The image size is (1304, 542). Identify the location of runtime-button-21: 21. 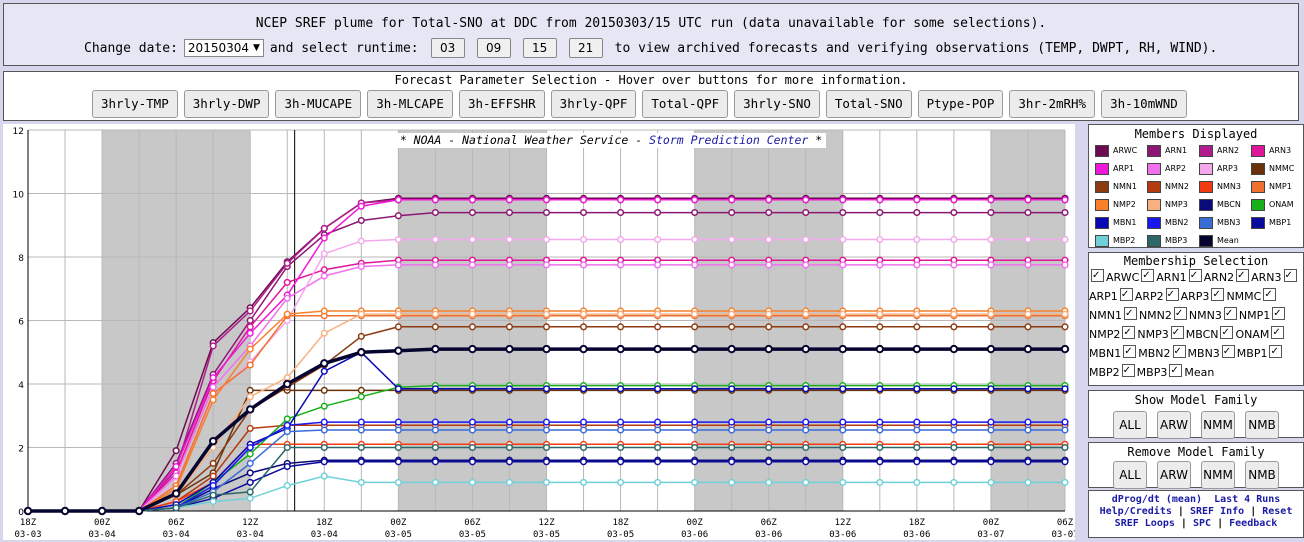
(585, 48).